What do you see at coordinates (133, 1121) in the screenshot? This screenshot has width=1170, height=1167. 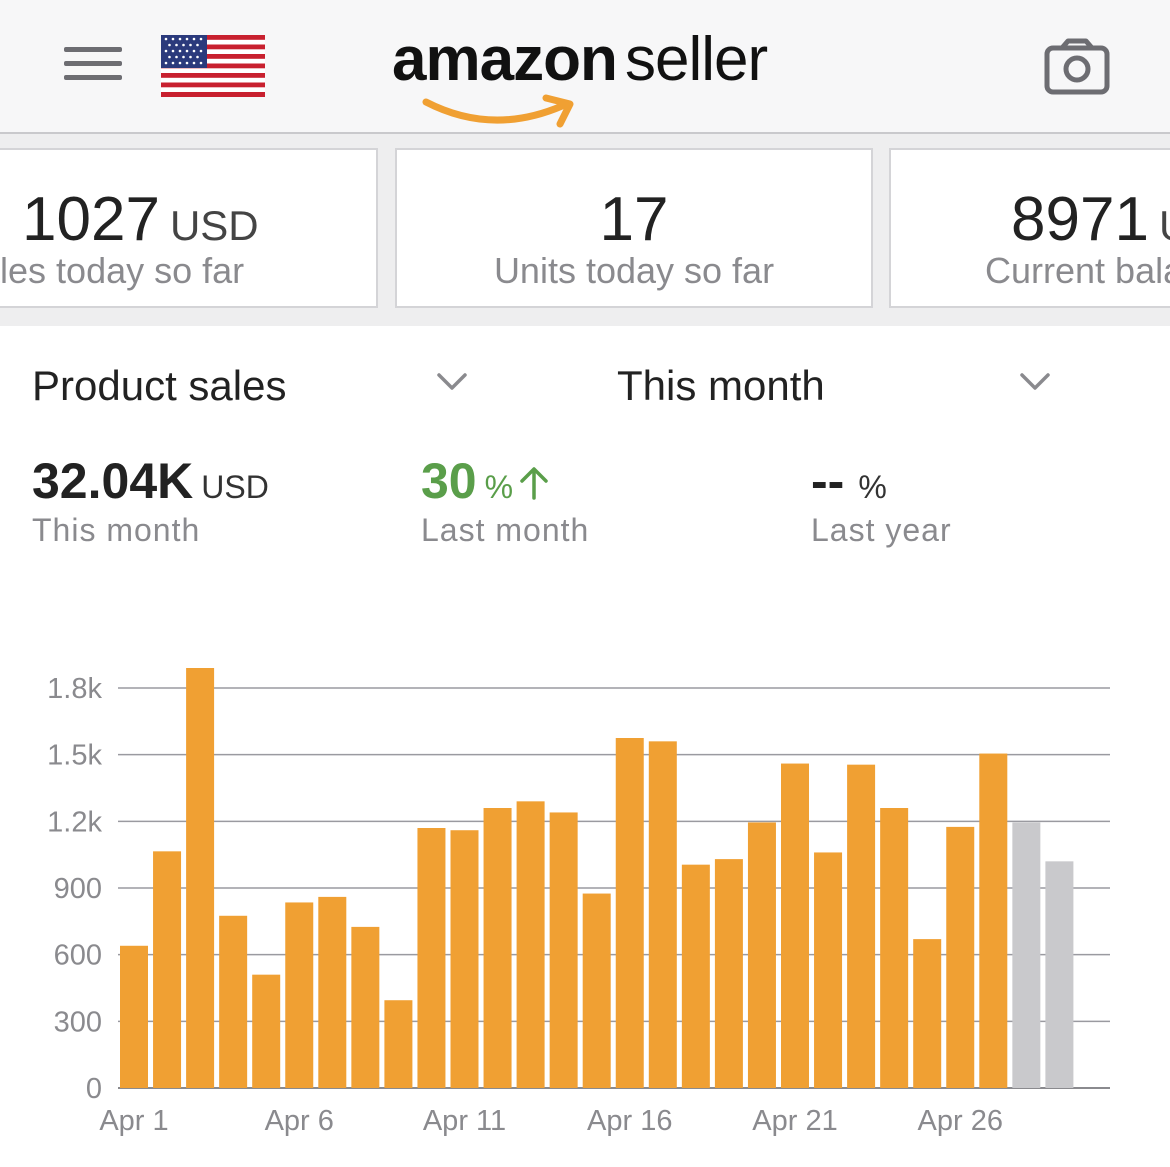 I see `x-tick-label: Apr 1` at bounding box center [133, 1121].